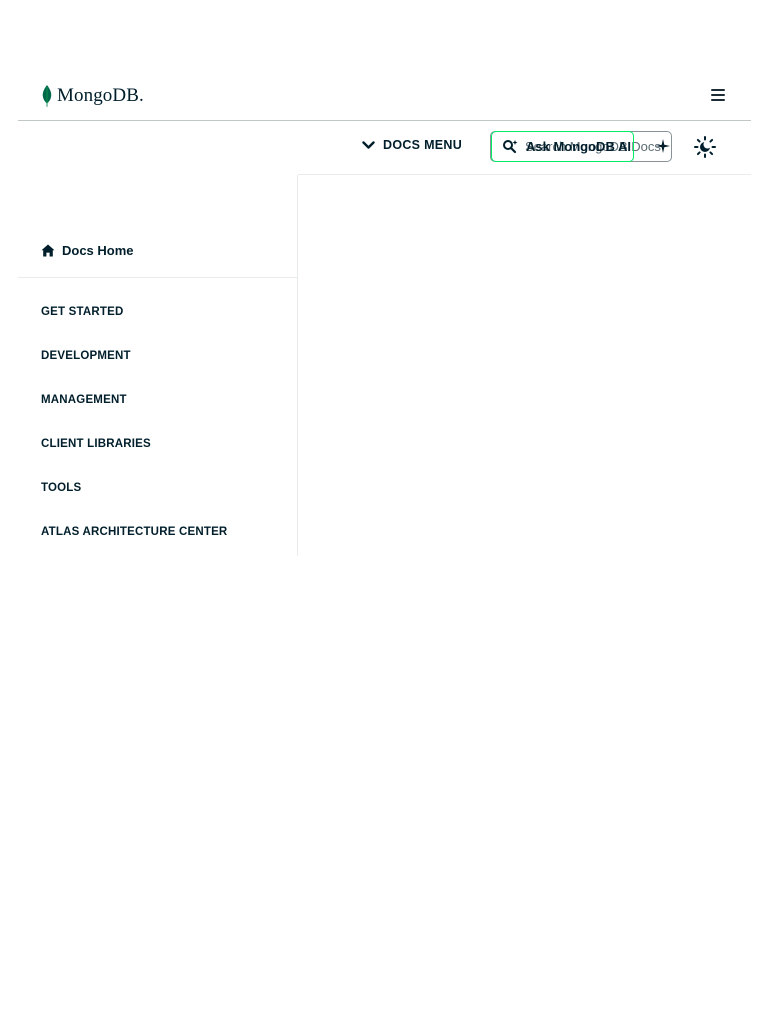  What do you see at coordinates (718, 95) in the screenshot?
I see `hamburger-menu-icon` at bounding box center [718, 95].